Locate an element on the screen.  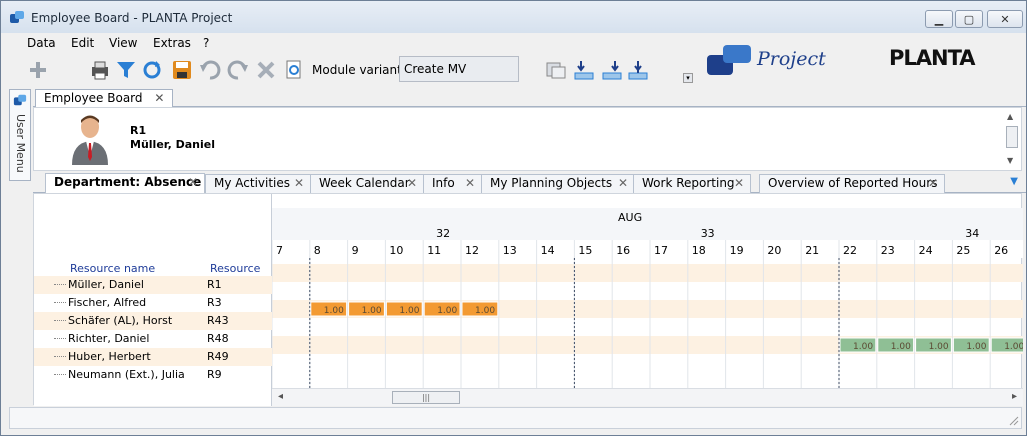
scroll-thumb: ||| is located at coordinates (426, 397).